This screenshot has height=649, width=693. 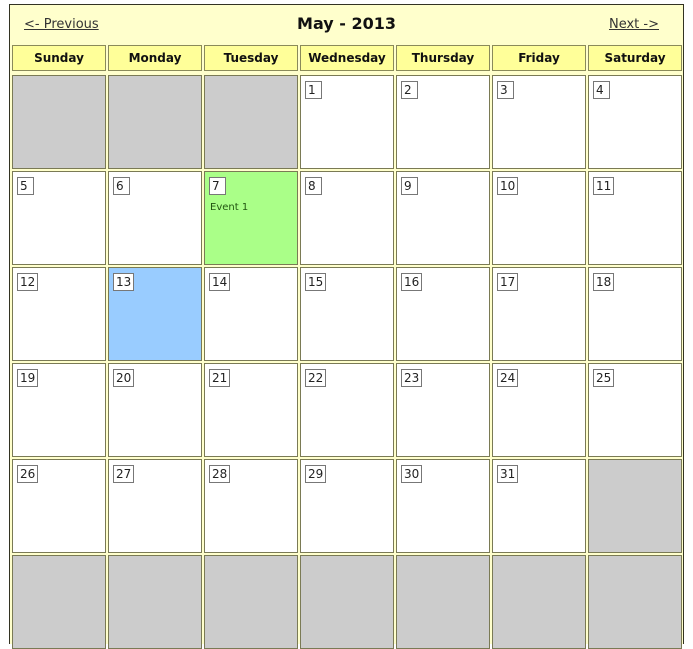 What do you see at coordinates (443, 314) in the screenshot?
I see `day-cell: 16` at bounding box center [443, 314].